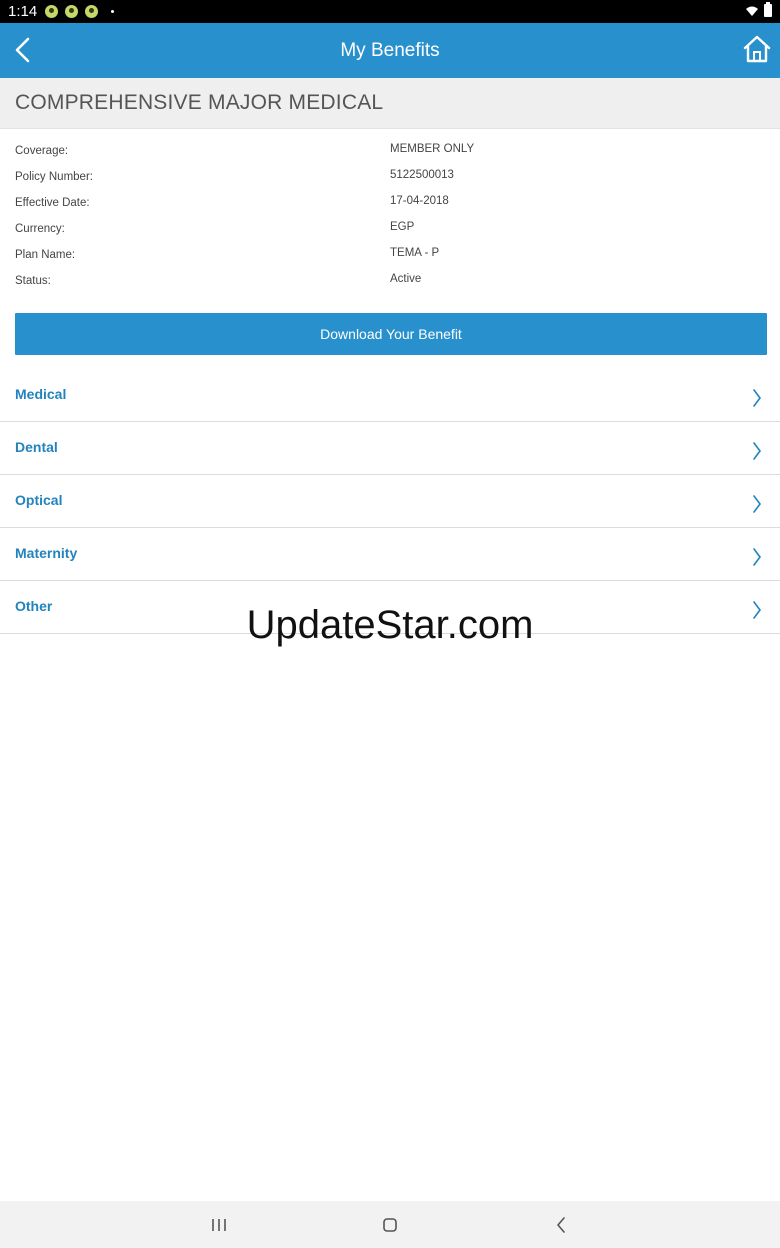  Describe the element at coordinates (52, 203) in the screenshot. I see `detail-label: Effective Date:` at that location.